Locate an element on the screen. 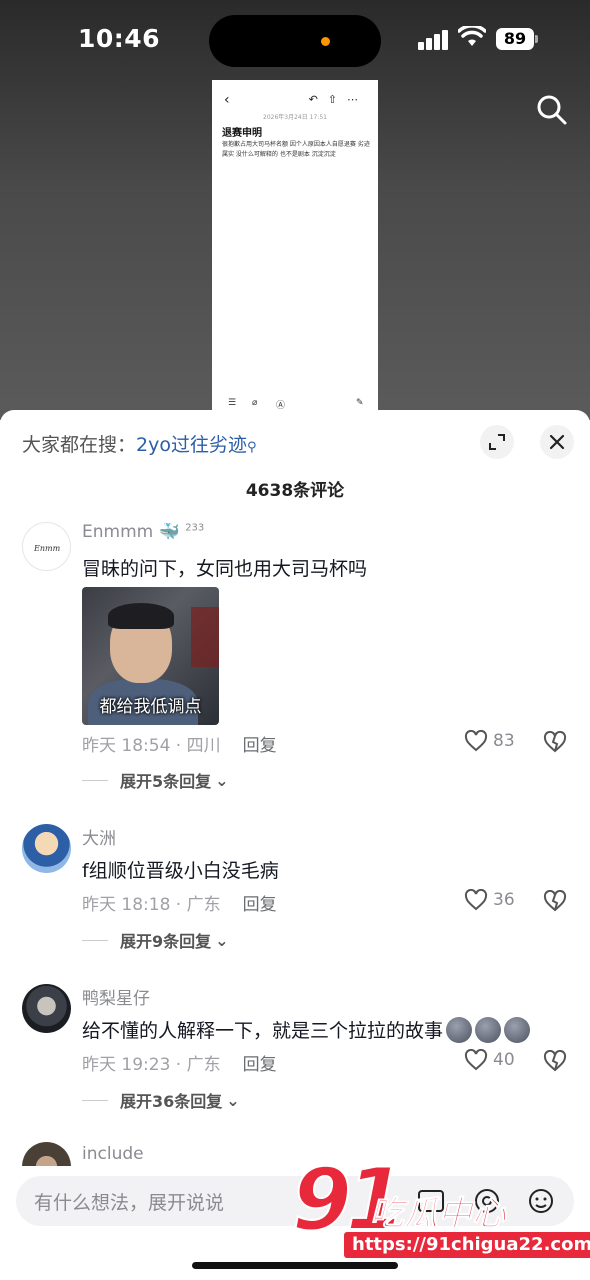 Image resolution: width=590 pixels, height=1280 pixels. wifi-icon is located at coordinates (472, 36).